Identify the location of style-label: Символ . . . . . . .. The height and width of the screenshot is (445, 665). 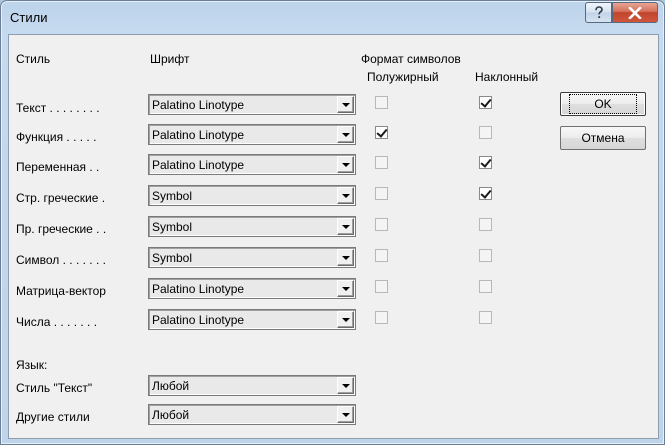
(61, 260).